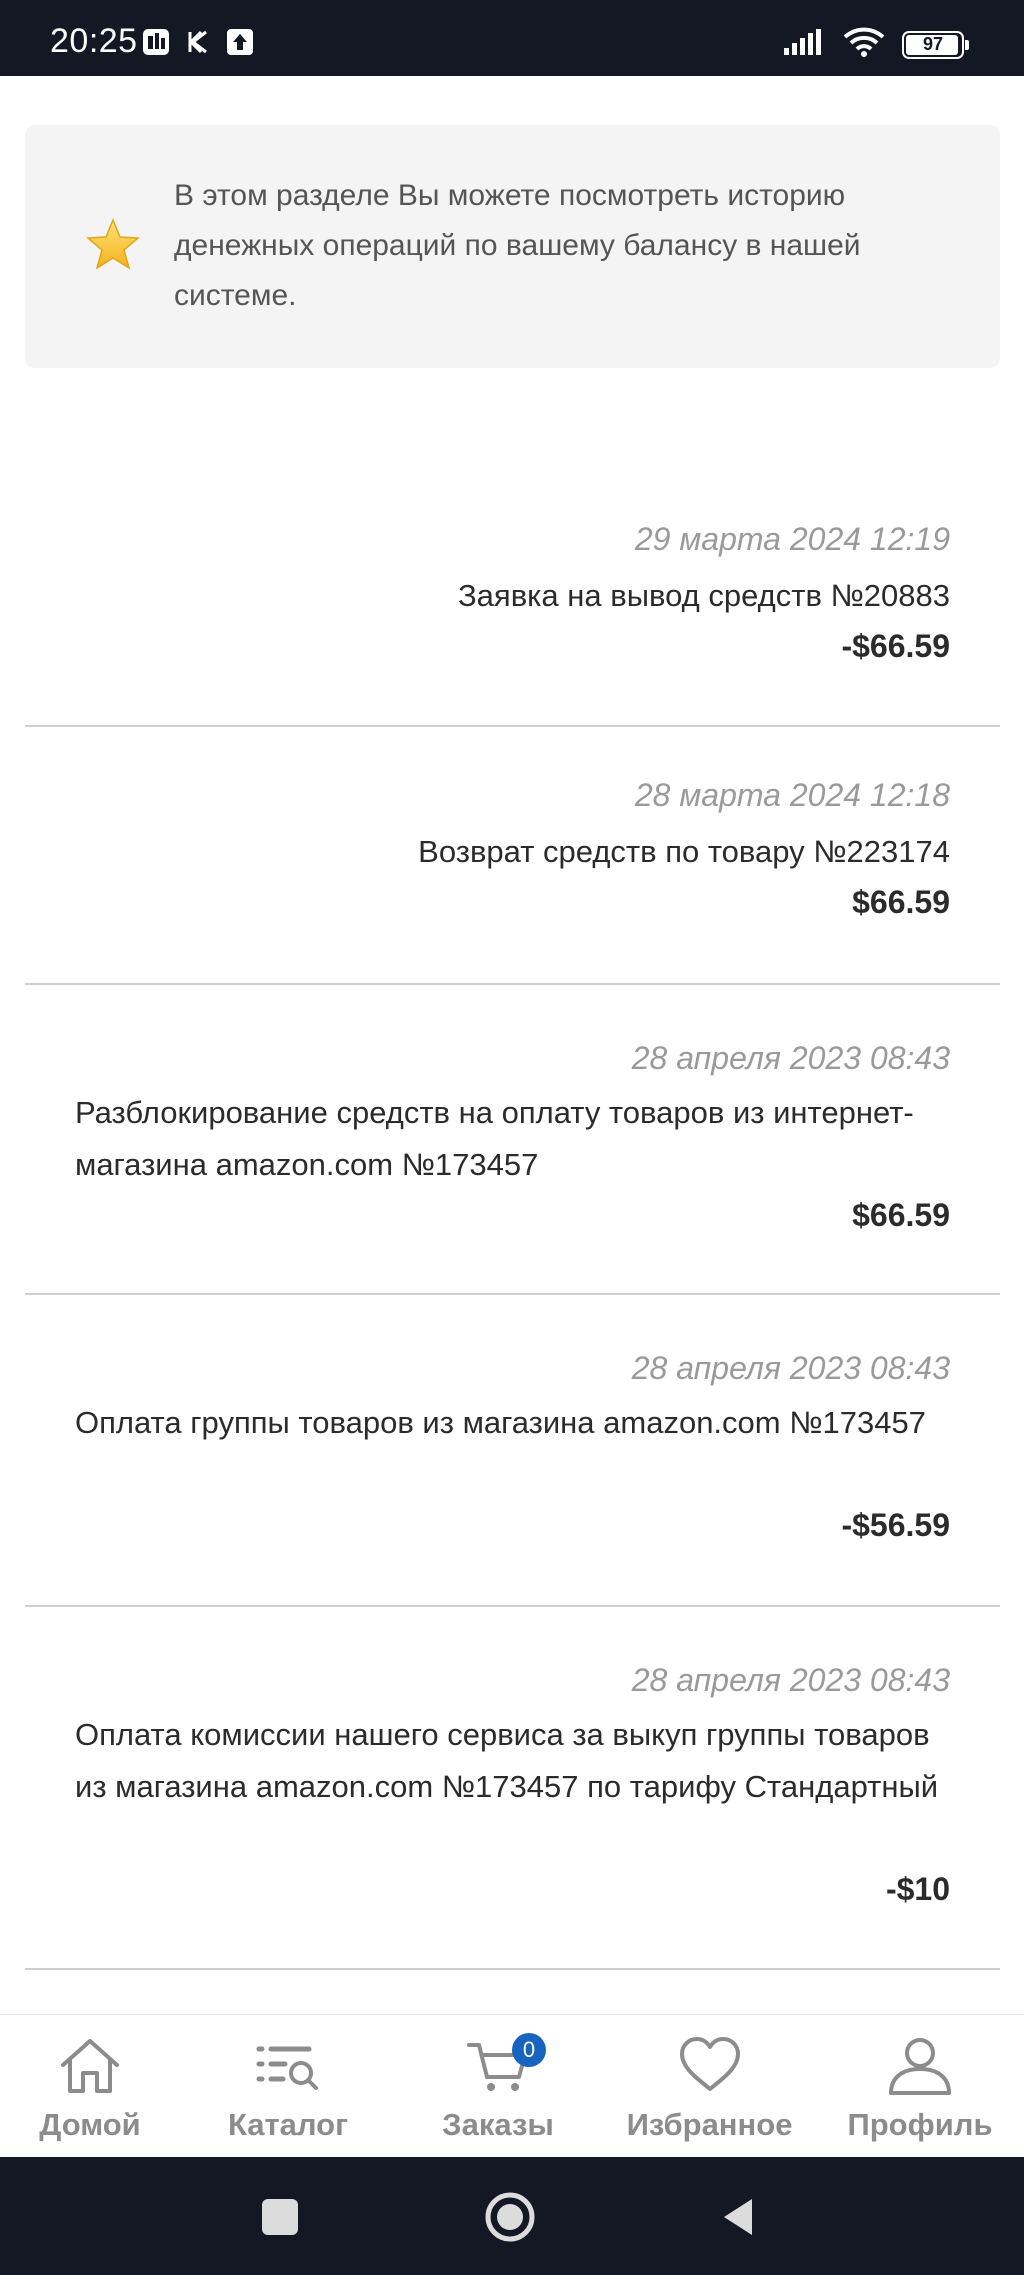 The width and height of the screenshot is (1024, 2275). I want to click on square-icon, so click(280, 2217).